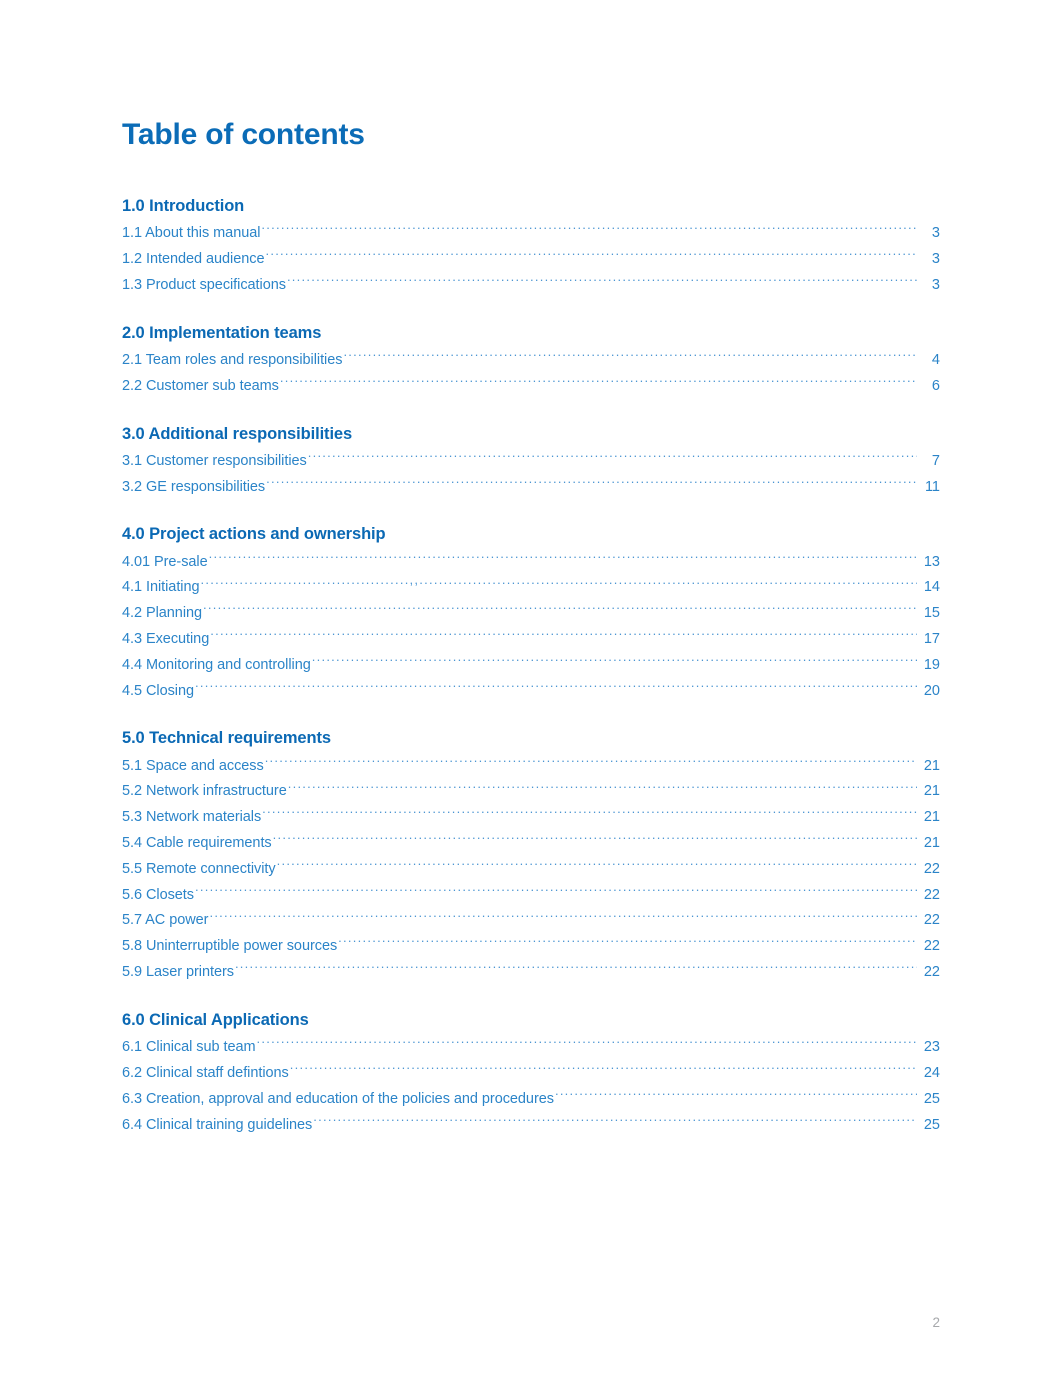 This screenshot has width=1062, height=1376. Describe the element at coordinates (162, 613) in the screenshot. I see `toc-entry-label: 4.2 Planning` at that location.